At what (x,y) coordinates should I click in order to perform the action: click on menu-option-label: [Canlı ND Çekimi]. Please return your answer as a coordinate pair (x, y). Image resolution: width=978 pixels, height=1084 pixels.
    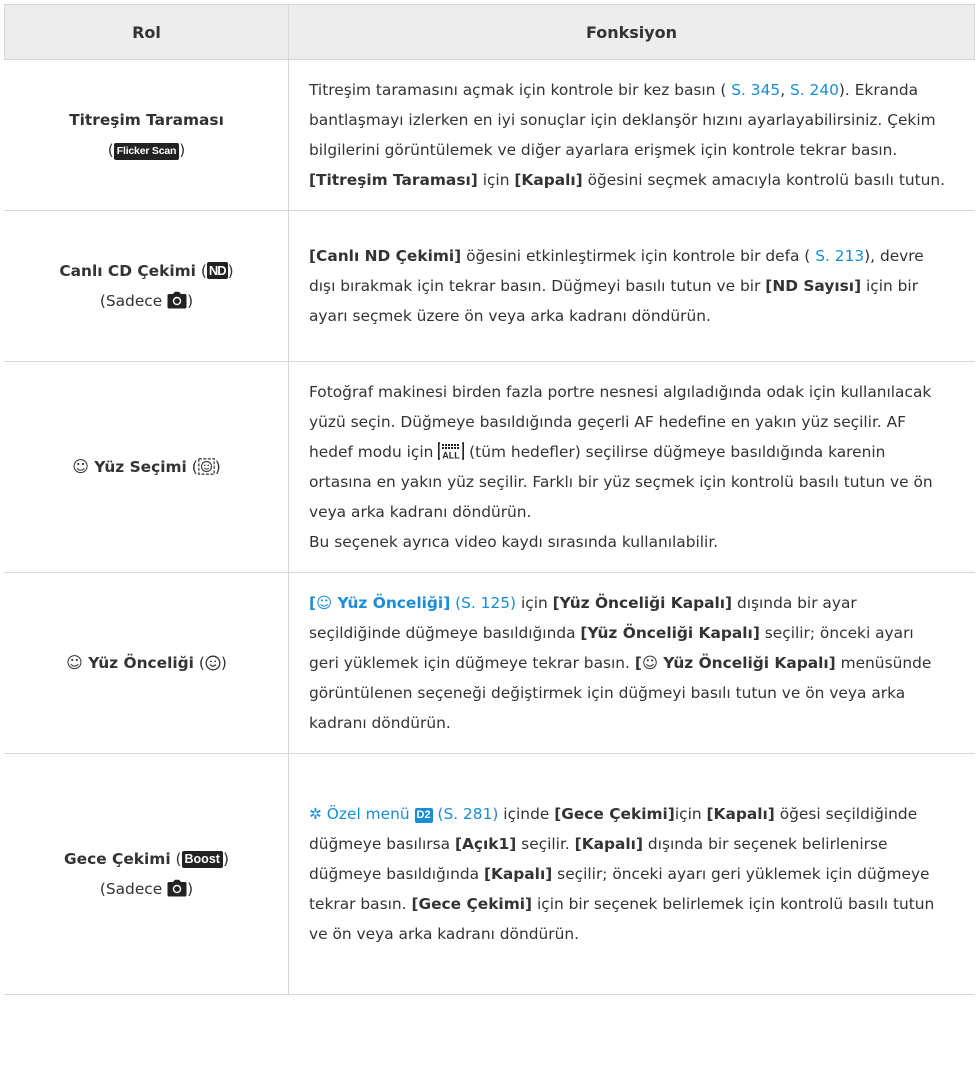
    Looking at the image, I should click on (385, 256).